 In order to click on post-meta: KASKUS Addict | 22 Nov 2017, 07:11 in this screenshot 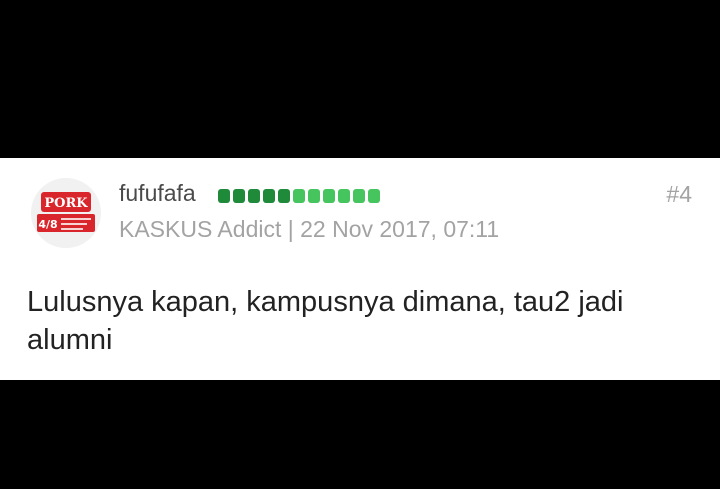, I will do `click(309, 229)`.